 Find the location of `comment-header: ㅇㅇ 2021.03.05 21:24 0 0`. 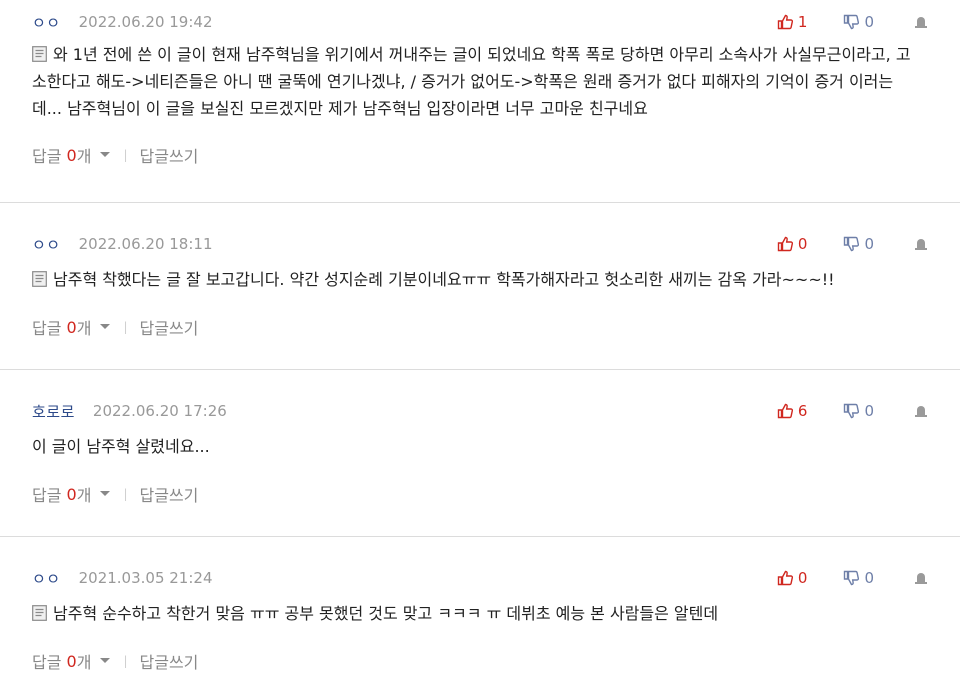

comment-header: ㅇㅇ 2021.03.05 21:24 0 0 is located at coordinates (480, 563).